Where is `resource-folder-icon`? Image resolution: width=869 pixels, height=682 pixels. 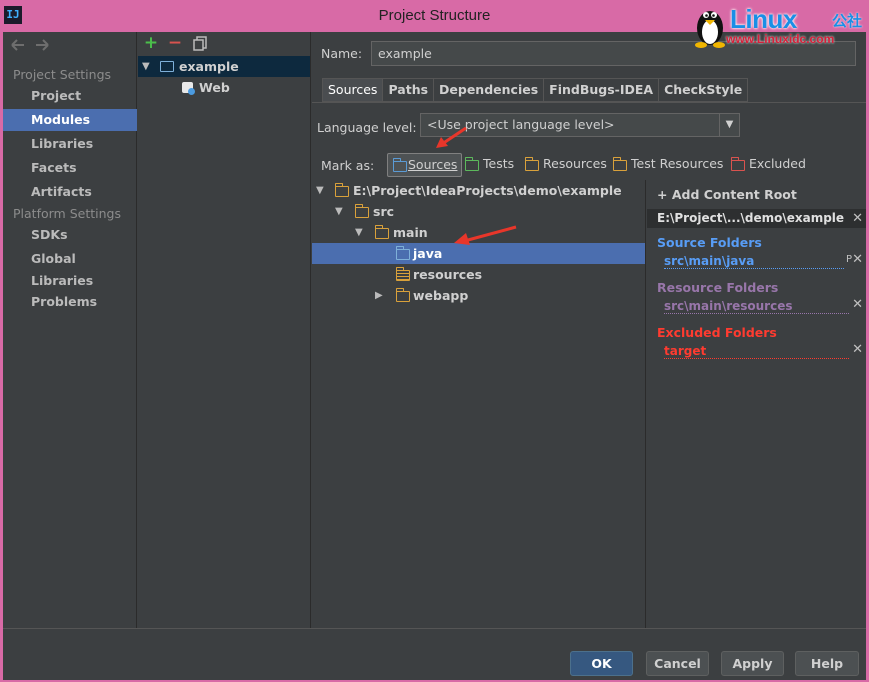 resource-folder-icon is located at coordinates (402, 274).